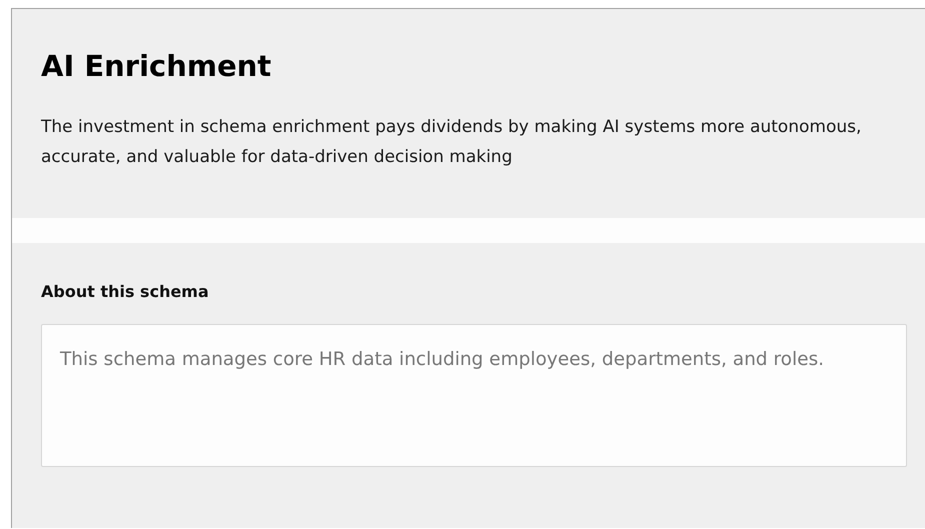 This screenshot has width=925, height=529. Describe the element at coordinates (156, 66) in the screenshot. I see `page-title: AI Enrichment` at that location.